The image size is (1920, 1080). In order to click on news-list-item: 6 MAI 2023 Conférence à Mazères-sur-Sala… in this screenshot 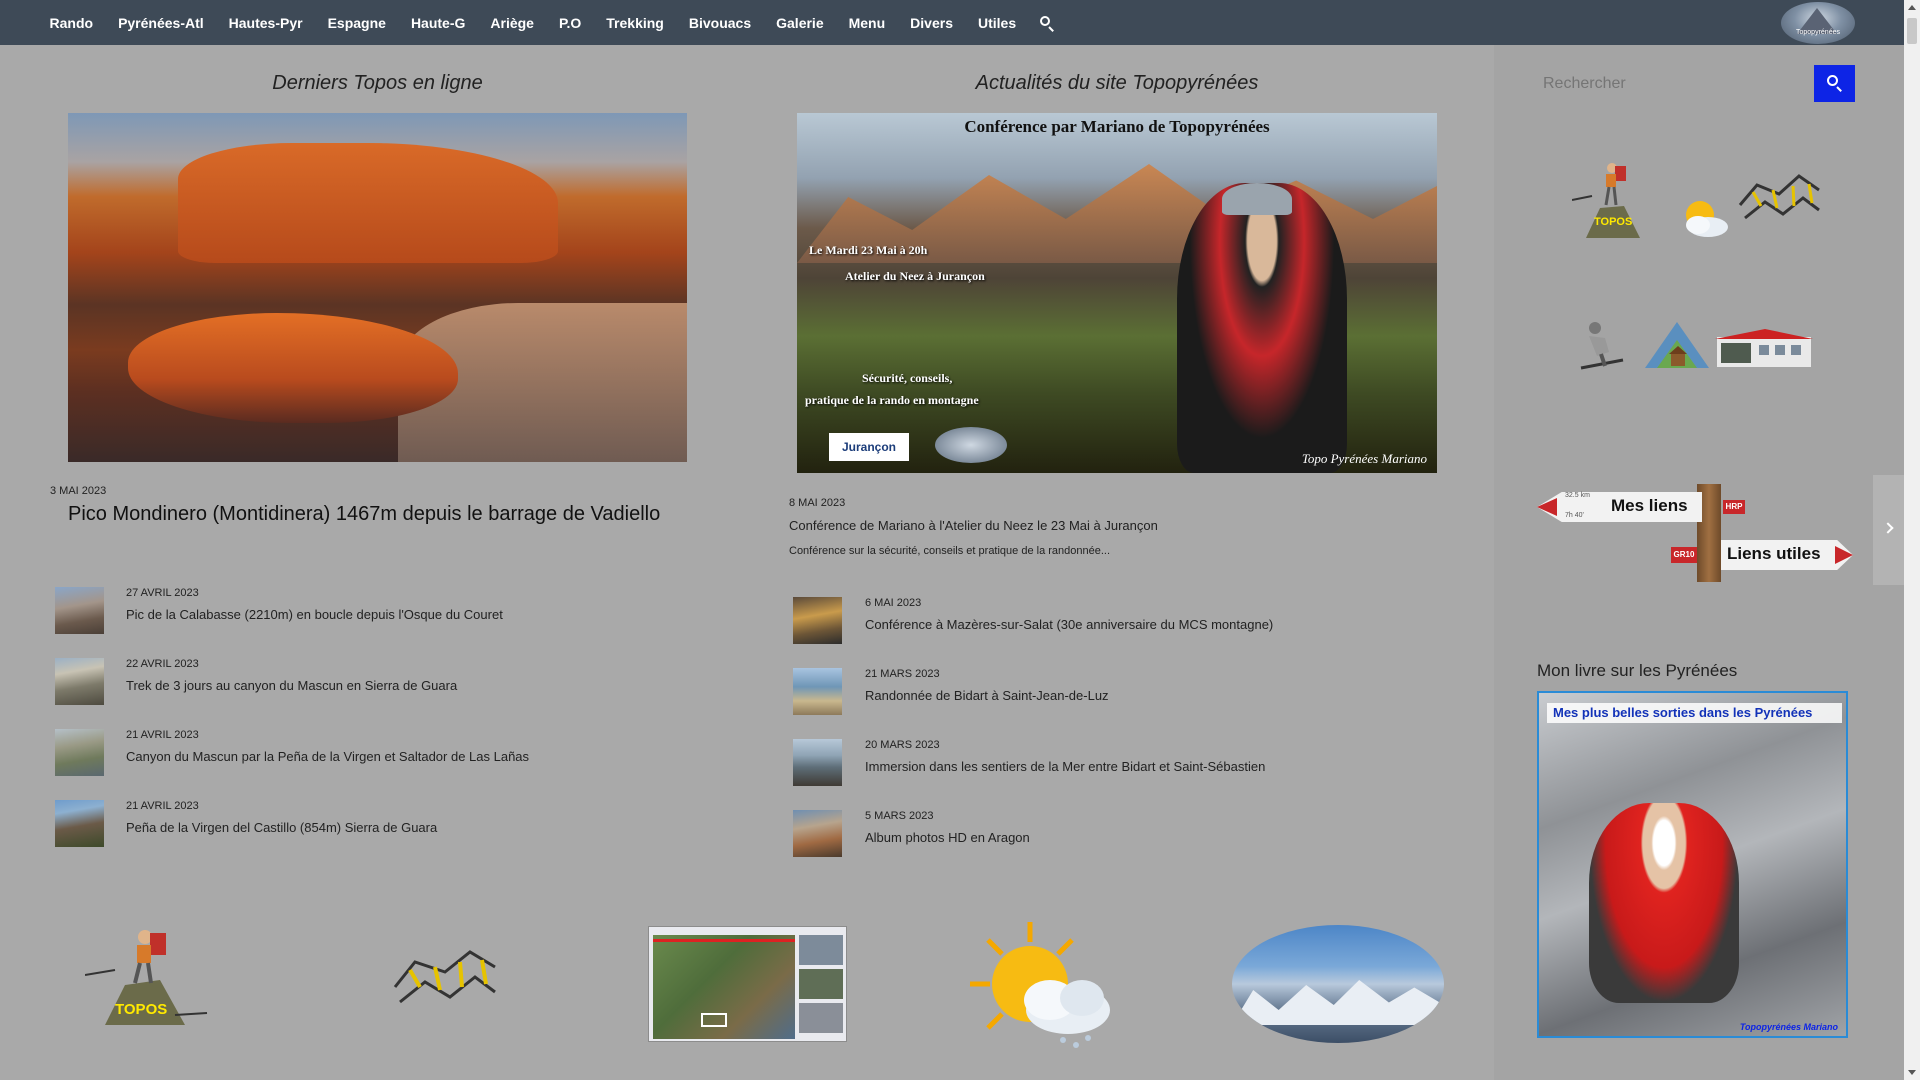, I will do `click(1103, 622)`.